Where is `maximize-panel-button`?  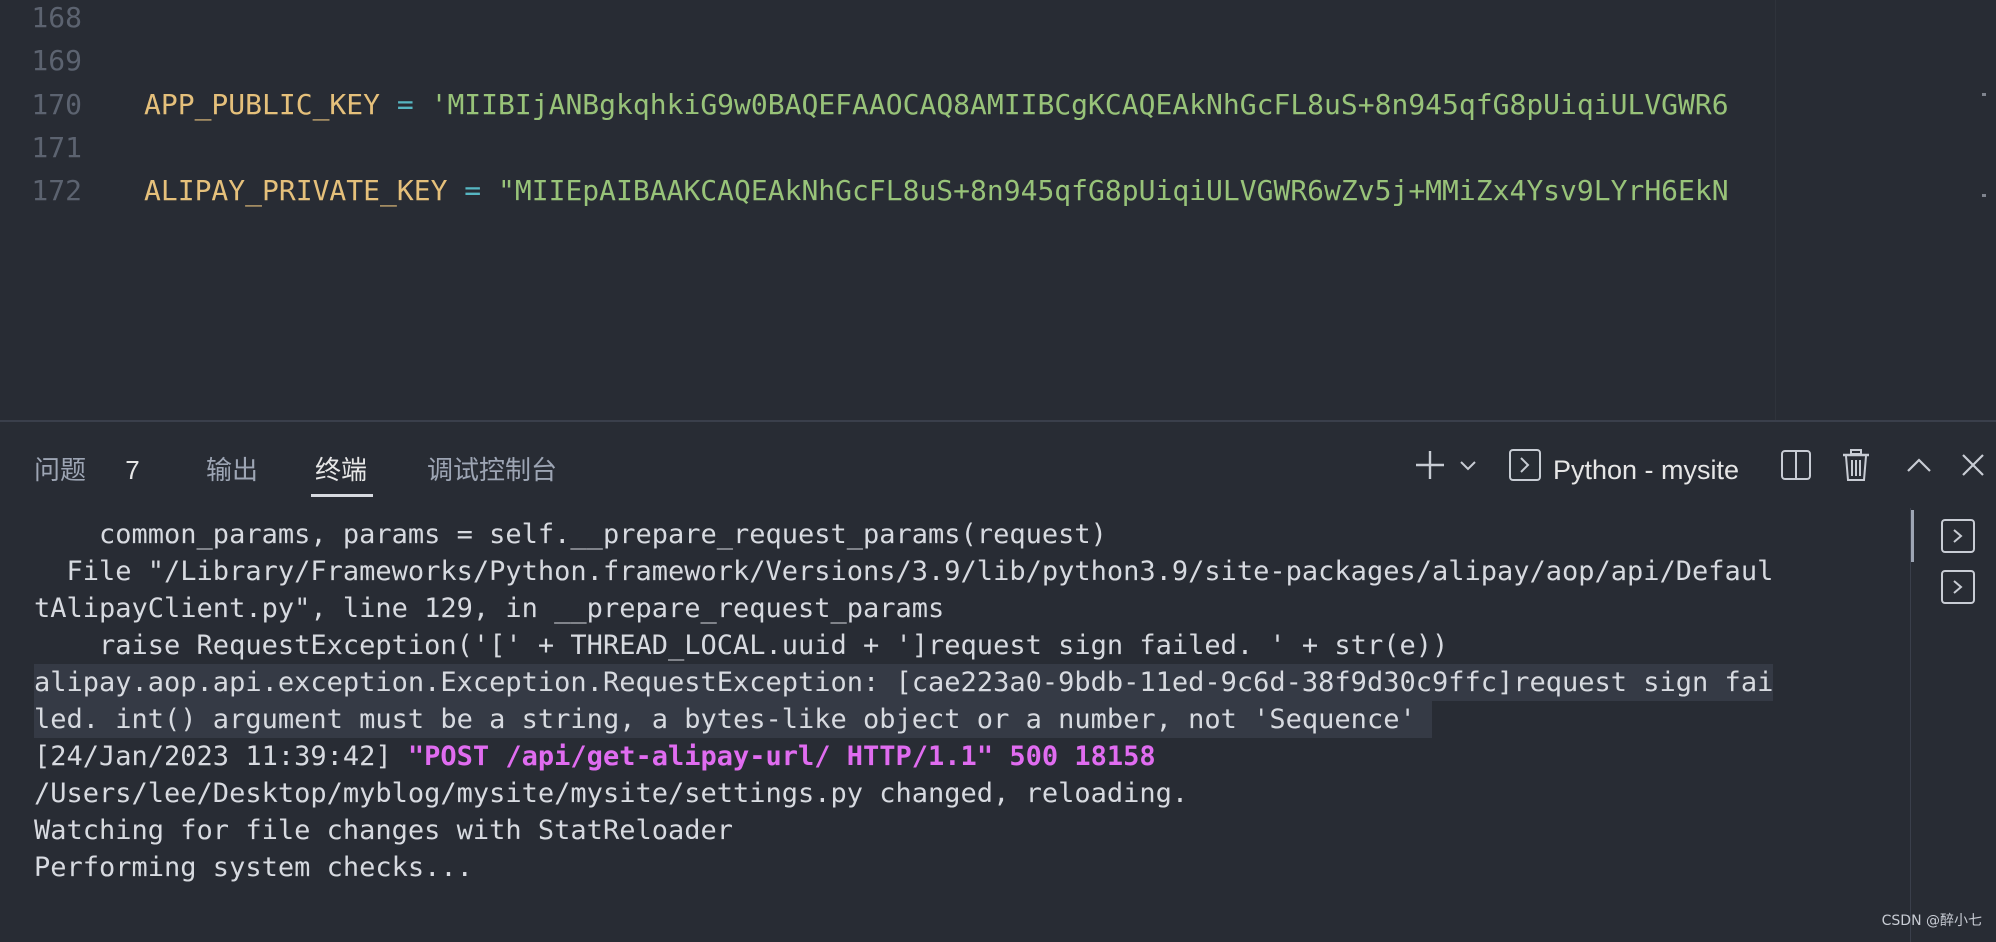 maximize-panel-button is located at coordinates (1919, 465).